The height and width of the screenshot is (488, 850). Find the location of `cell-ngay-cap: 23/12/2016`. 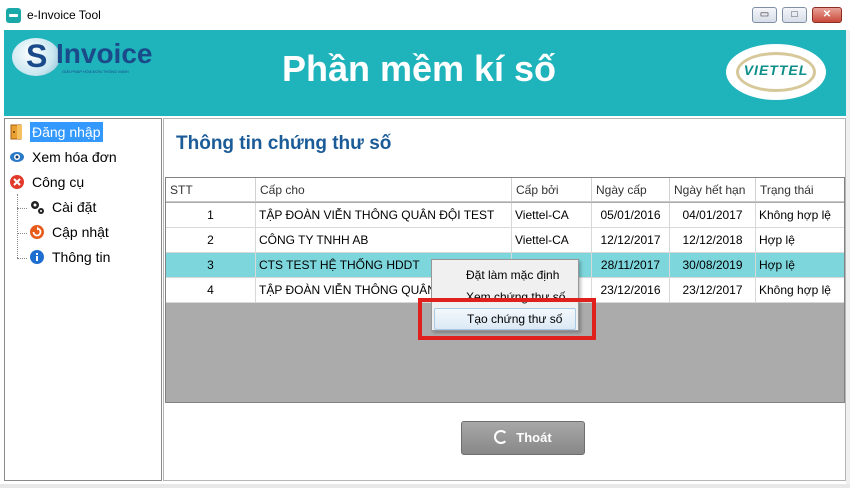

cell-ngay-cap: 23/12/2016 is located at coordinates (631, 290).